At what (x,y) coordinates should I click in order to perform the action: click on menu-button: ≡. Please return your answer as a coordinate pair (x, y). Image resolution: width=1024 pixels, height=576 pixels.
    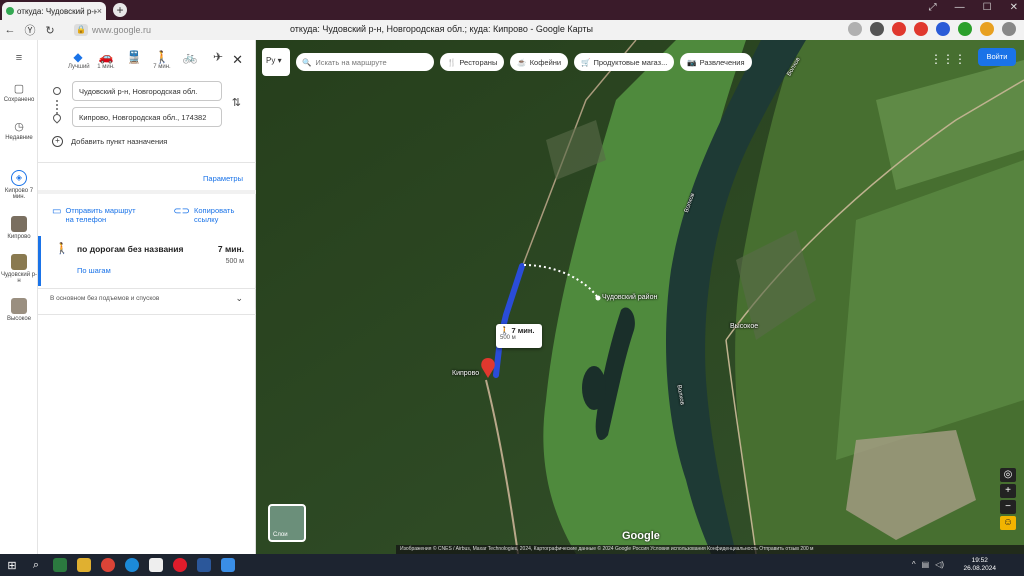
    Looking at the image, I should click on (19, 59).